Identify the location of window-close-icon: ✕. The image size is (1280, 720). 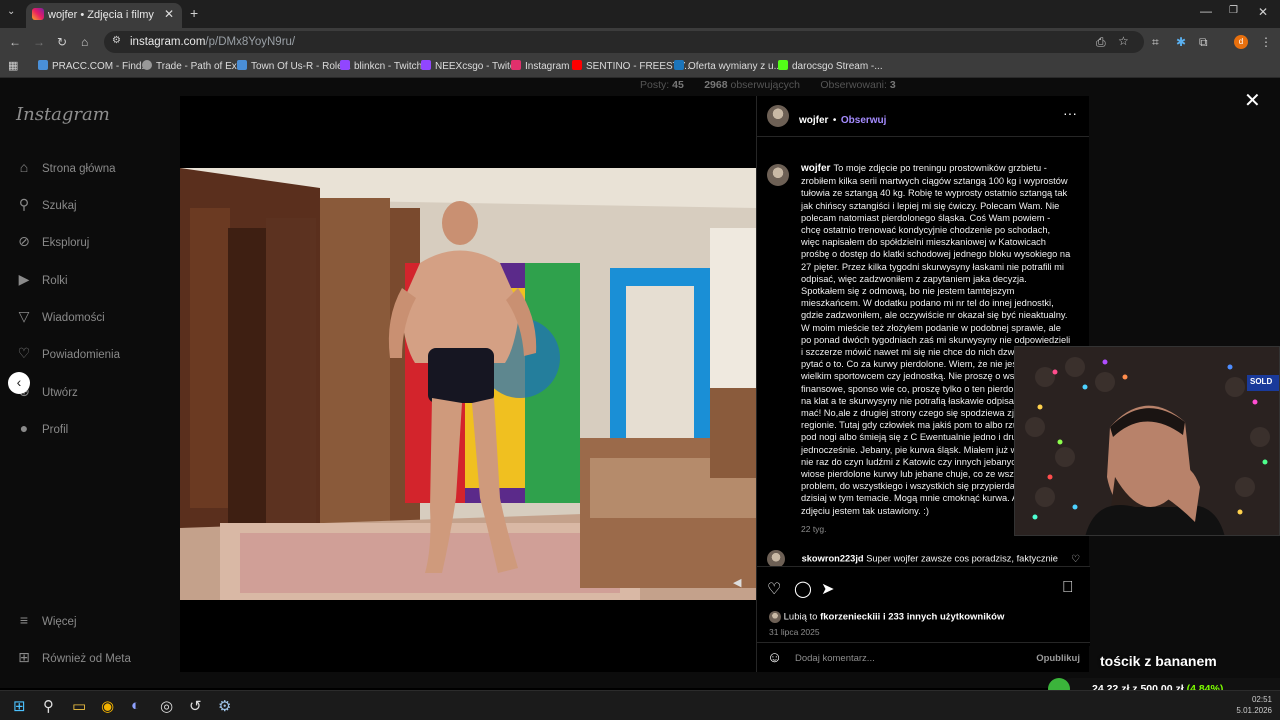
(1263, 12).